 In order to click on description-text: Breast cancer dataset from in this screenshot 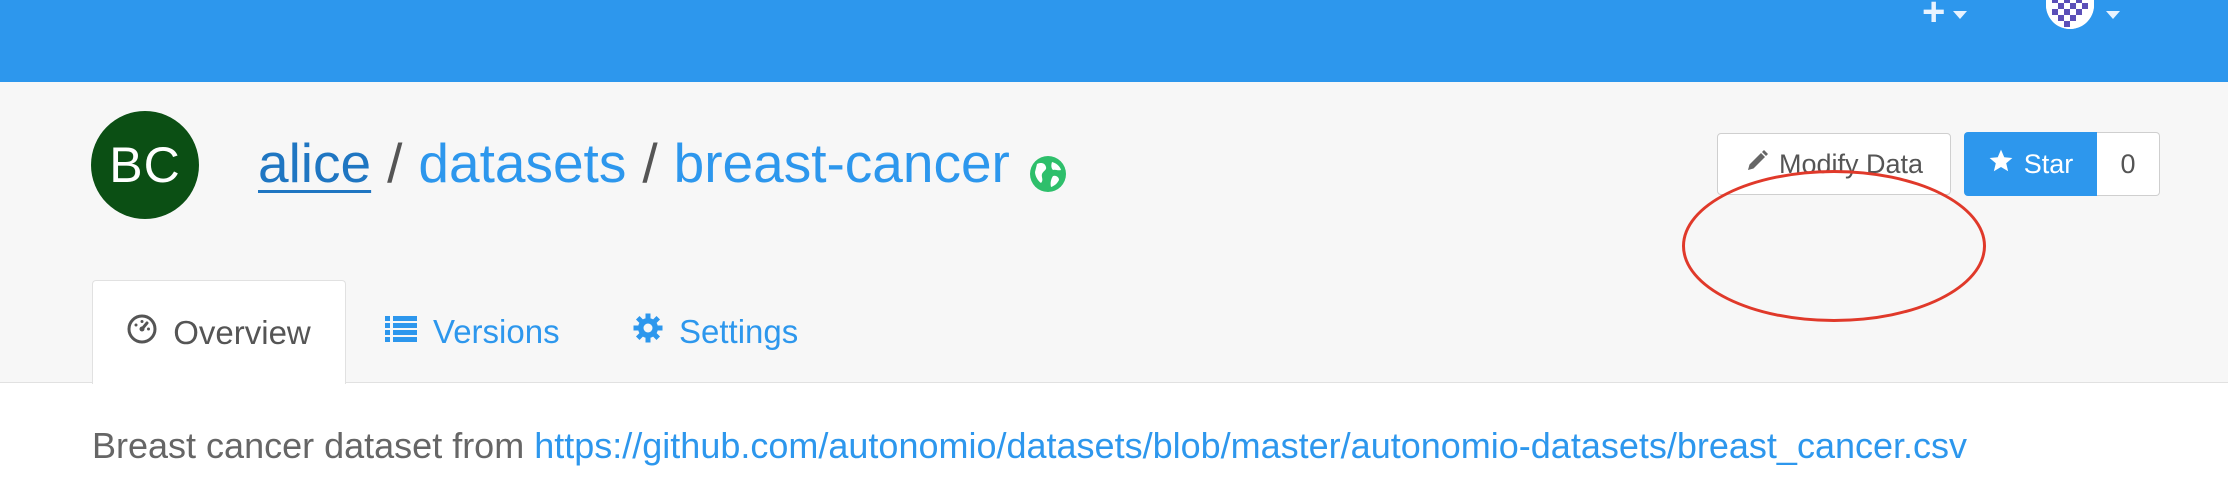, I will do `click(308, 445)`.